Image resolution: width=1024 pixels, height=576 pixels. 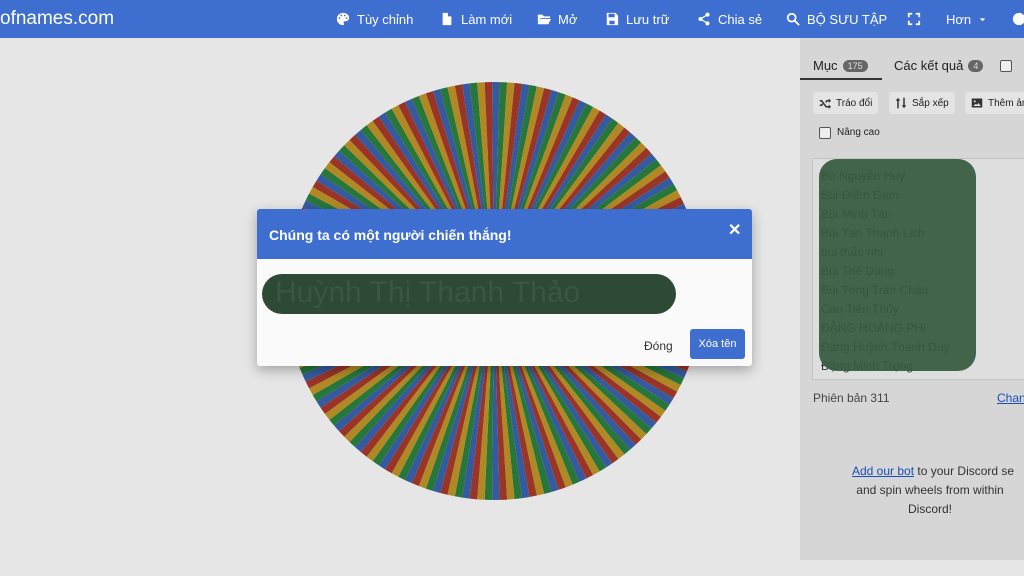 I want to click on dialog-title: Chúng ta có một người chiến thắng!, so click(x=390, y=235).